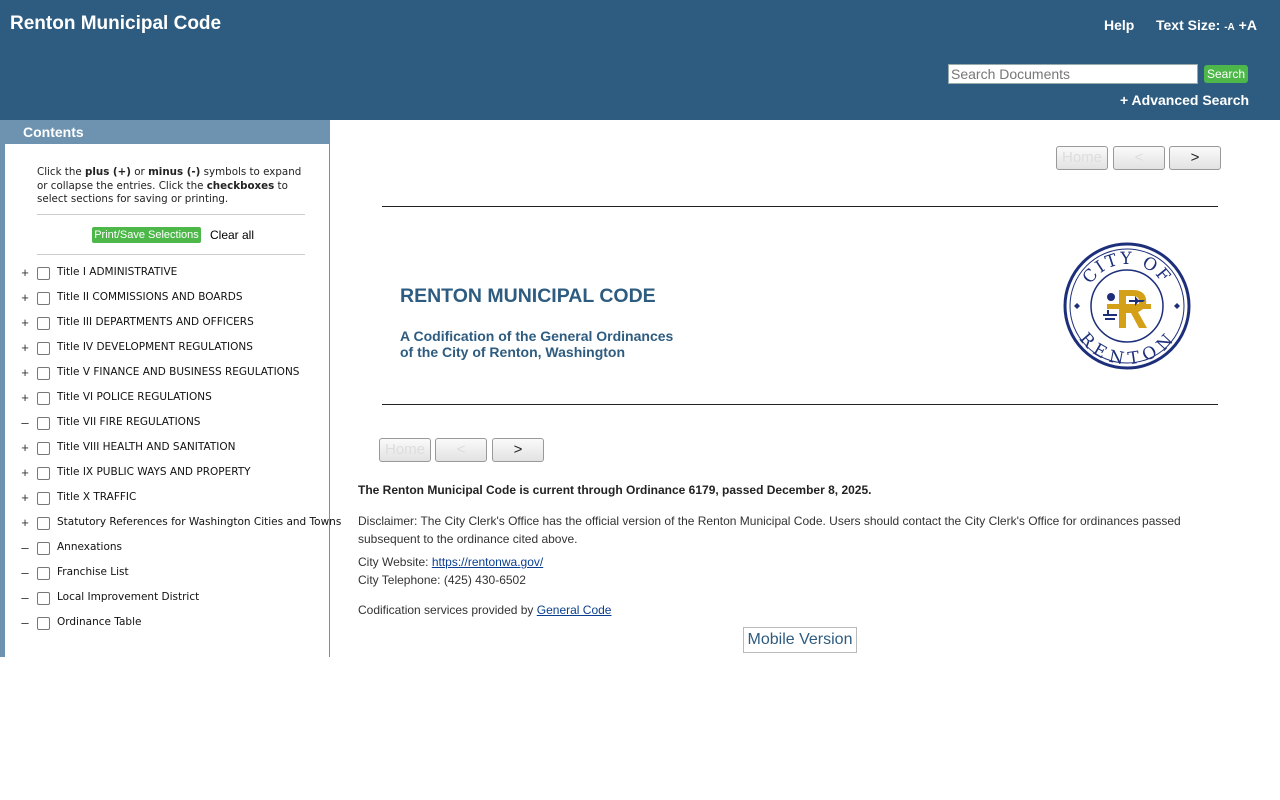 The image size is (1280, 800). What do you see at coordinates (1226, 74) in the screenshot?
I see `search-button: Search` at bounding box center [1226, 74].